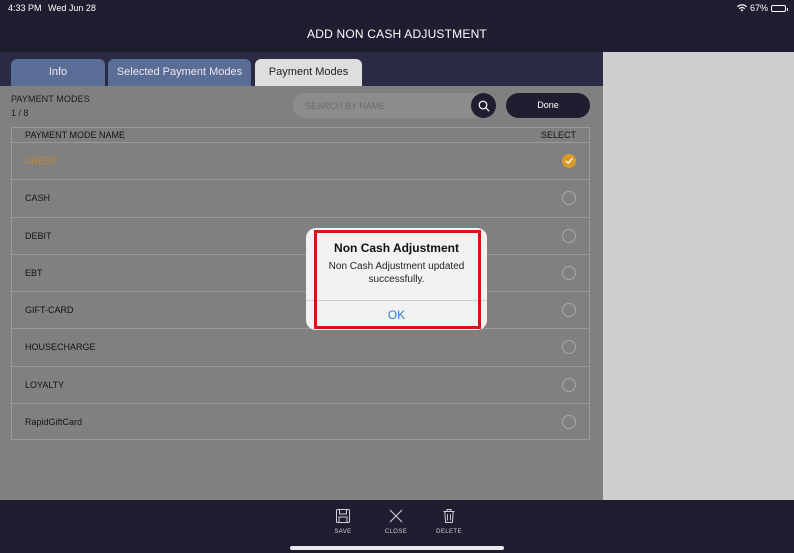  I want to click on table-row: GIFT-CARD, so click(300, 311).